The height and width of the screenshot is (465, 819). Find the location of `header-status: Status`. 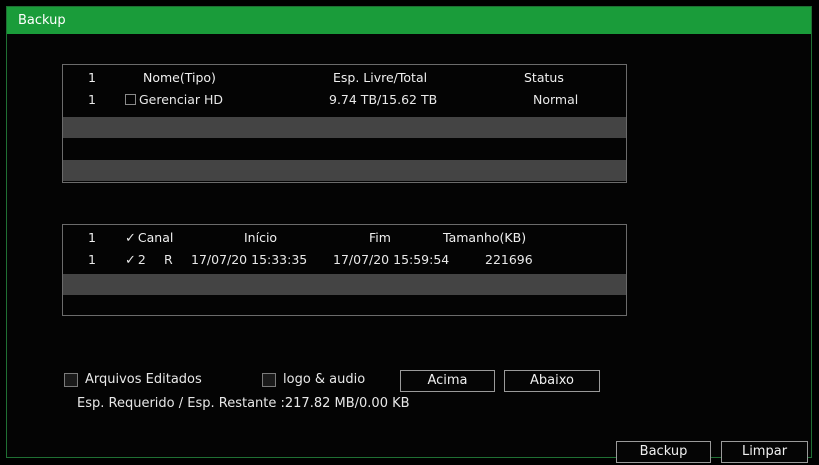

header-status: Status is located at coordinates (544, 77).